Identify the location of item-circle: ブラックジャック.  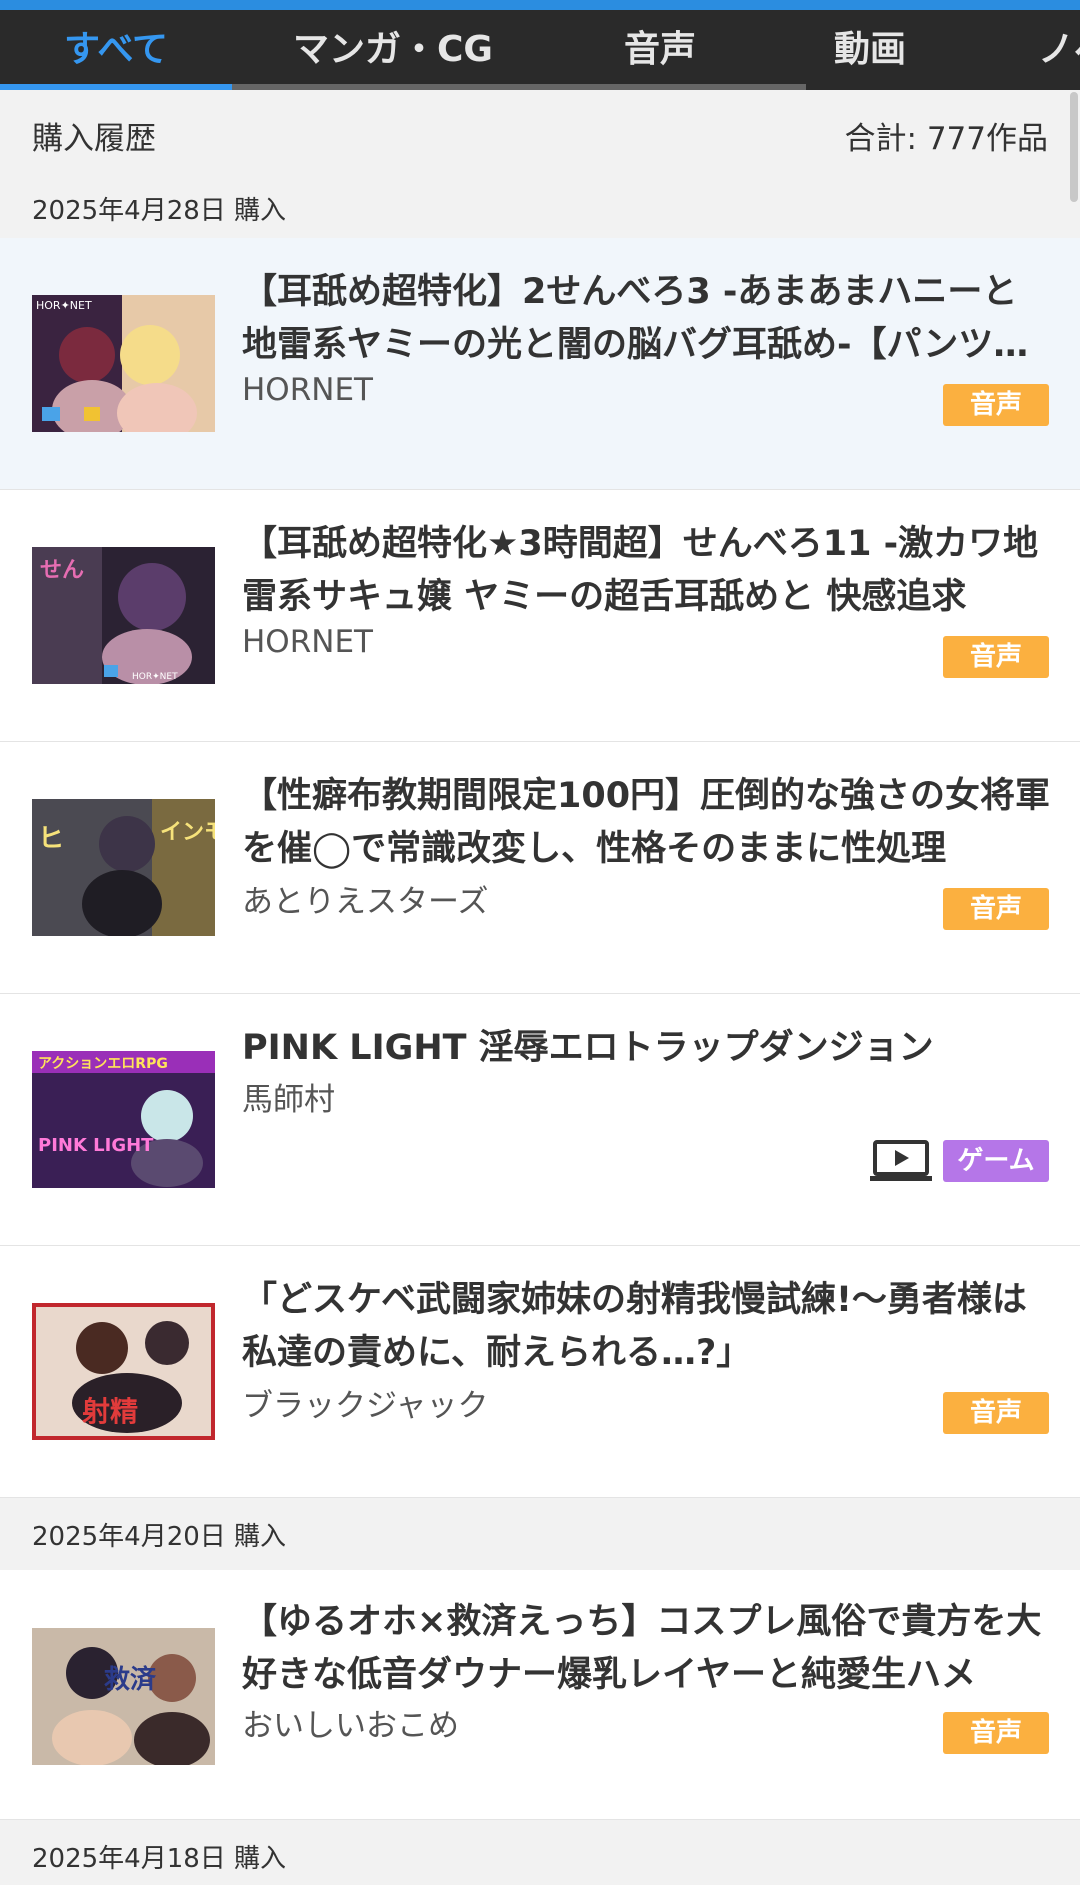
(365, 1402).